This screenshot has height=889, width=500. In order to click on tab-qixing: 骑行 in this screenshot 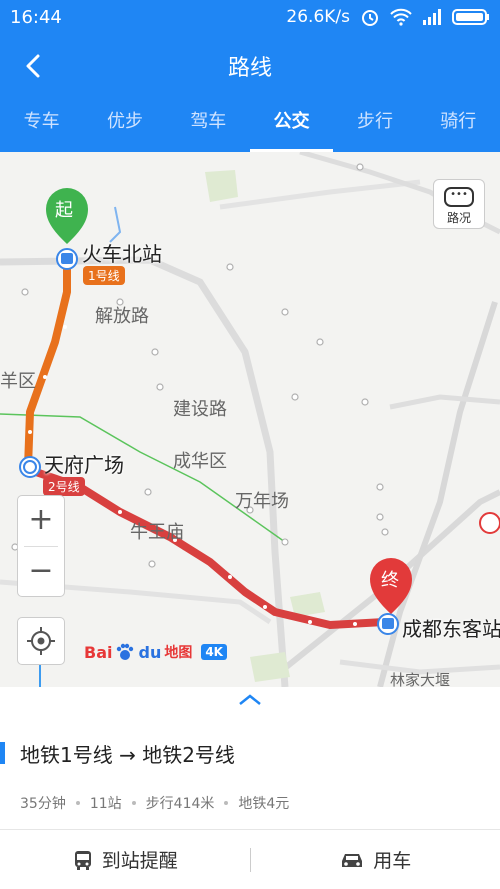, I will do `click(458, 124)`.